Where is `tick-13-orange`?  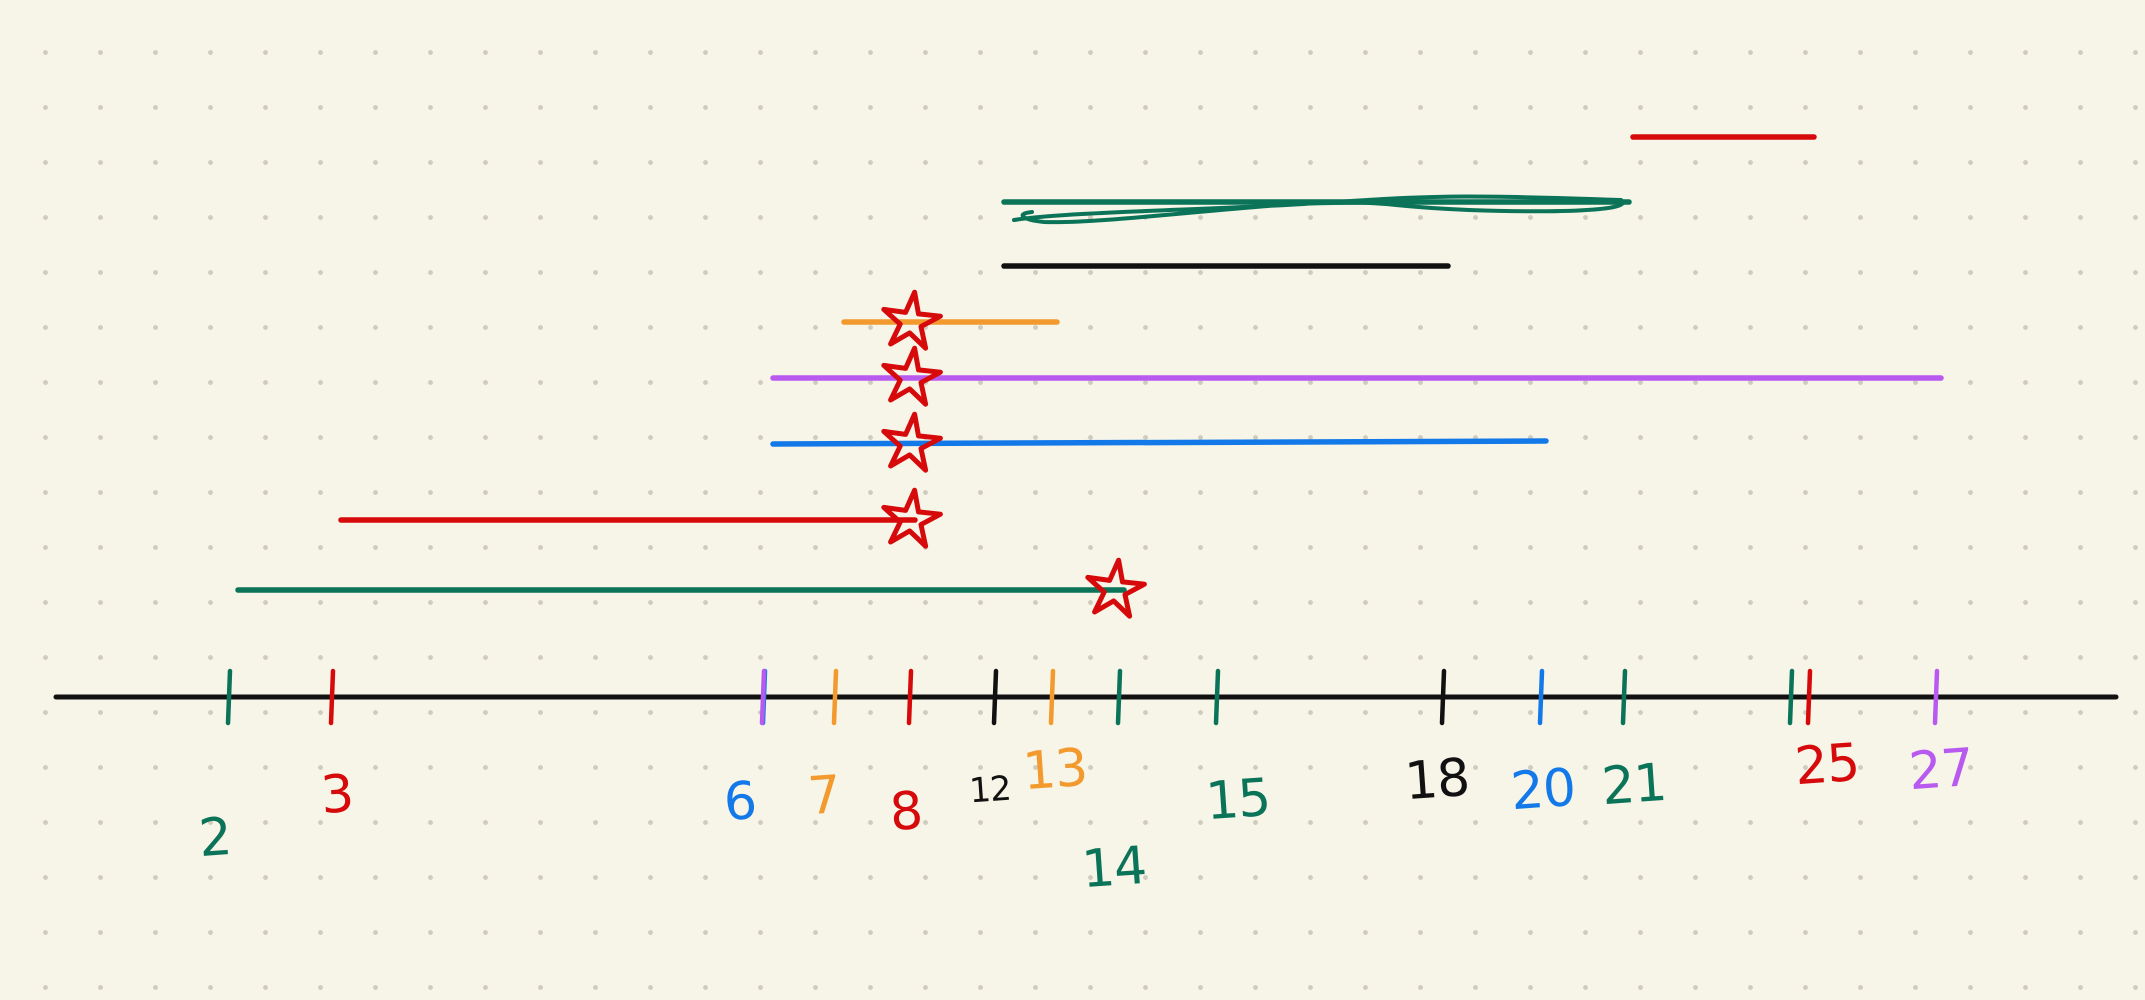
tick-13-orange is located at coordinates (1052, 697).